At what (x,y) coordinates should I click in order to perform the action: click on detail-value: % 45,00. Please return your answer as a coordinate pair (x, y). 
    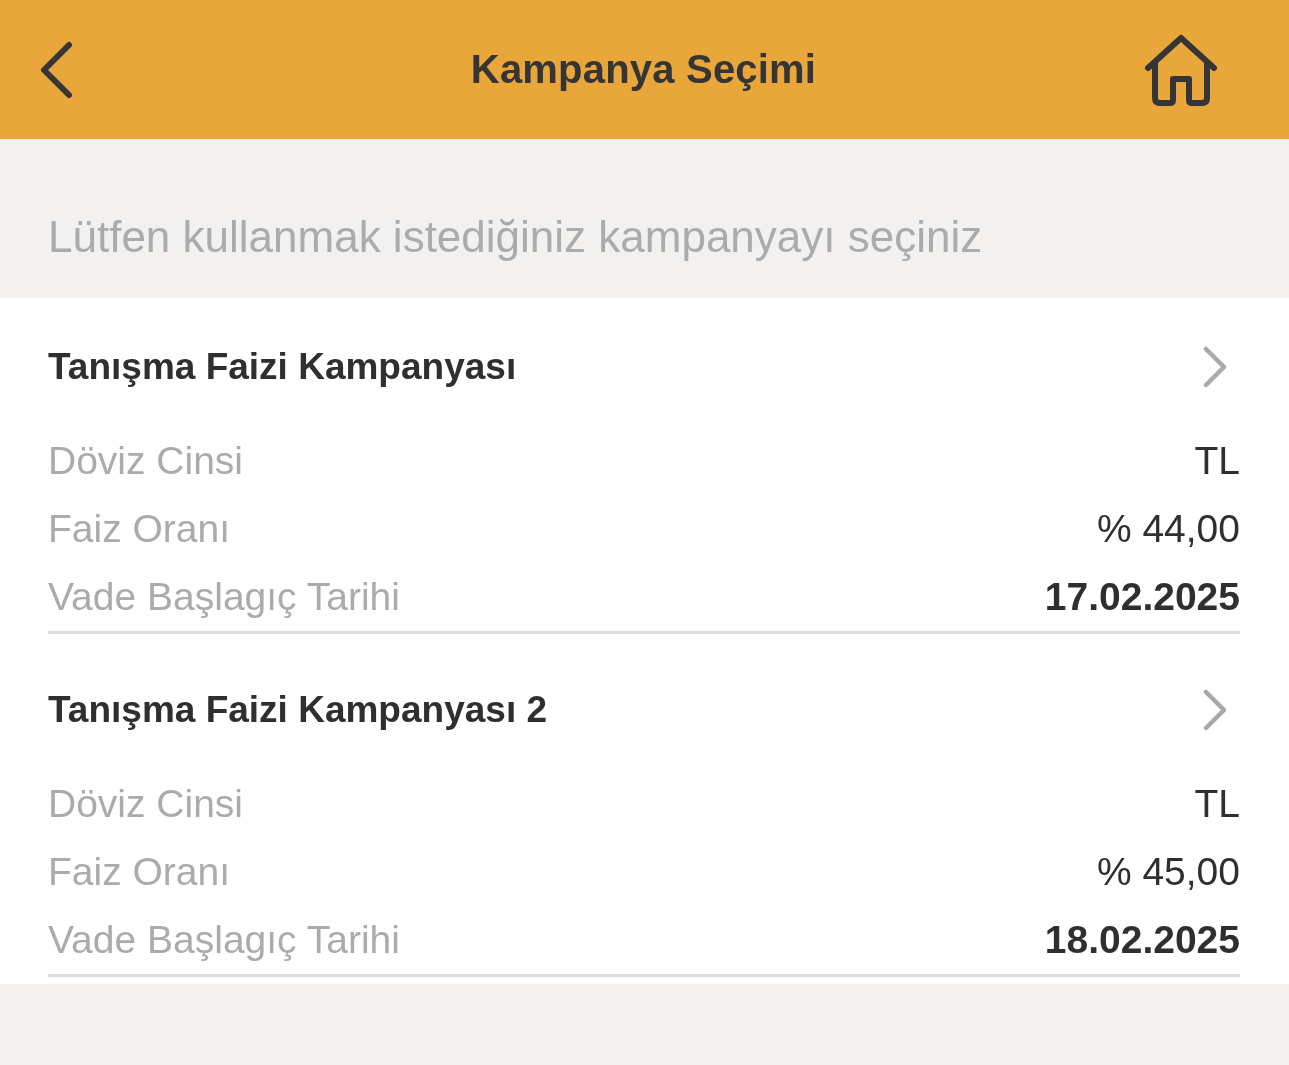
    Looking at the image, I should click on (1168, 872).